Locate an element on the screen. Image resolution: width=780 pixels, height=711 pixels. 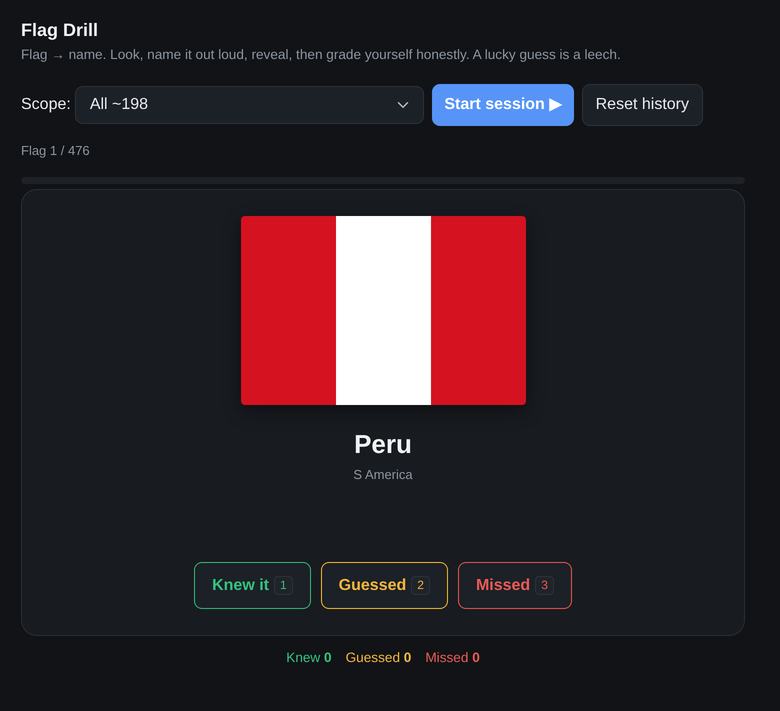
grade-button: Knew it 1 is located at coordinates (252, 585).